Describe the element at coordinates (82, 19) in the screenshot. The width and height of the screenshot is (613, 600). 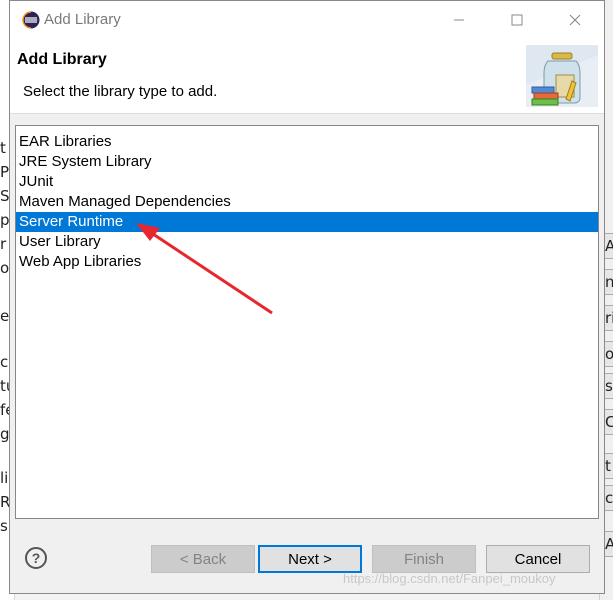
I see `window-title: Add Library` at that location.